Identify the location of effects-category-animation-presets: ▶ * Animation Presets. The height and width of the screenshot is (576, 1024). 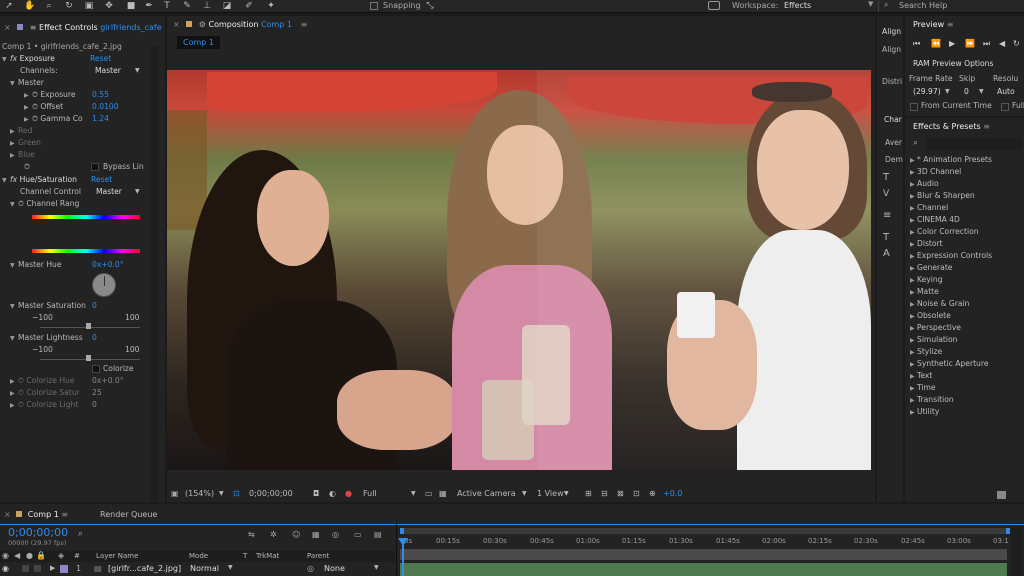
(951, 160).